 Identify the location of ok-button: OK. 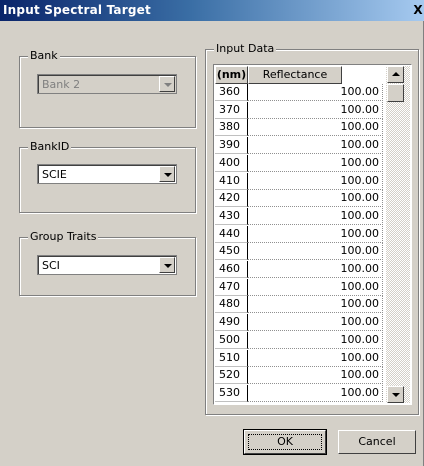
(285, 442).